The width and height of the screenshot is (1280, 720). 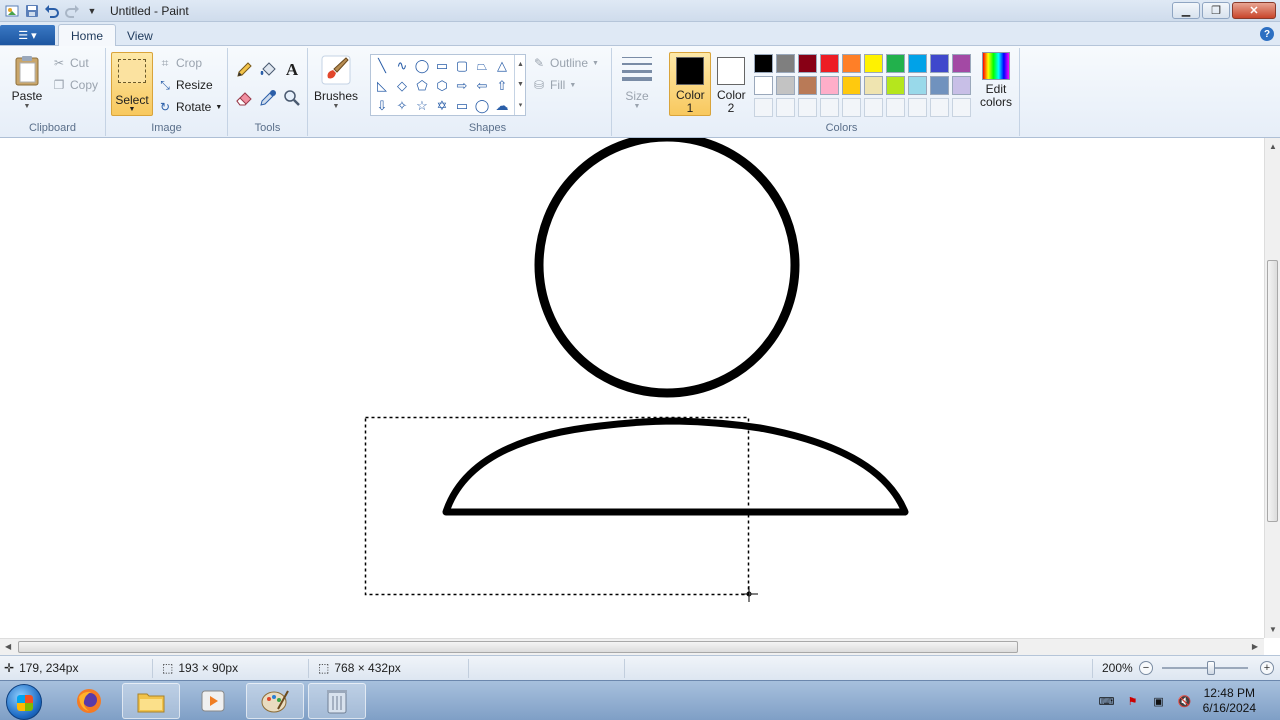 What do you see at coordinates (1186, 10) in the screenshot?
I see `minimize-button: ▁` at bounding box center [1186, 10].